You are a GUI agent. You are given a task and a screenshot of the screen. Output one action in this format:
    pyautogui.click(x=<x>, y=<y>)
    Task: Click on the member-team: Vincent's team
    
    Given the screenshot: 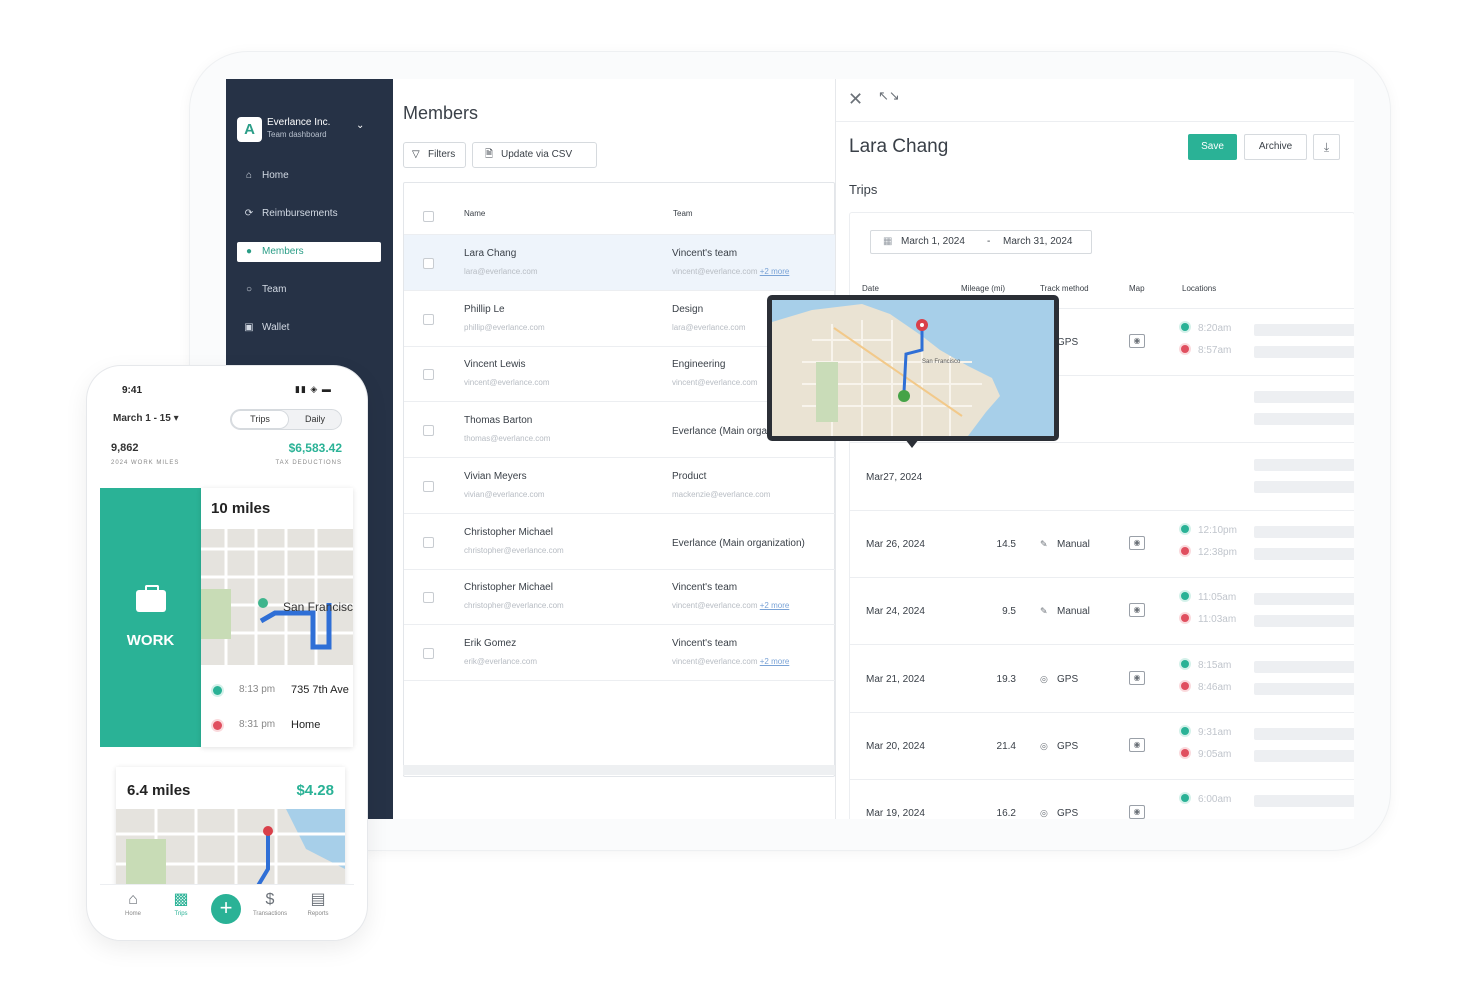 What is the action you would take?
    pyautogui.click(x=705, y=588)
    